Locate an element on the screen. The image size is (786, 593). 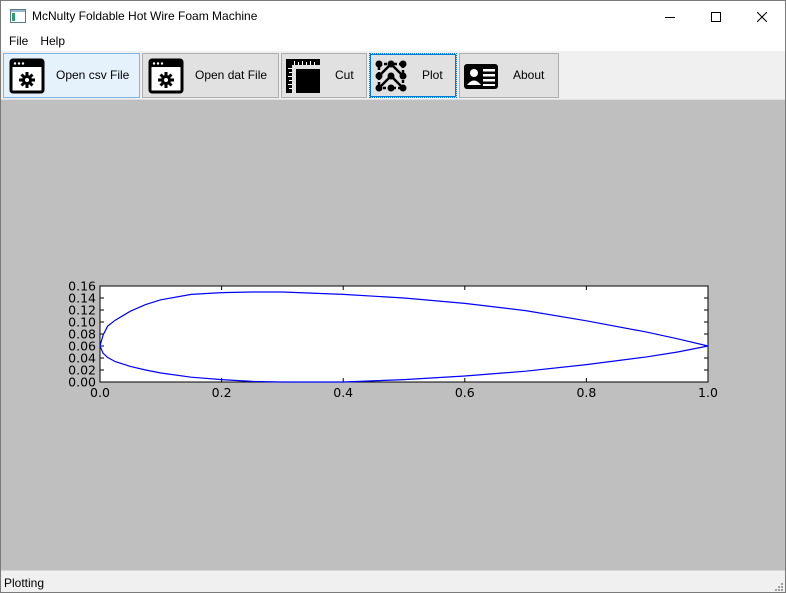
plot-button: Plot is located at coordinates (413, 75).